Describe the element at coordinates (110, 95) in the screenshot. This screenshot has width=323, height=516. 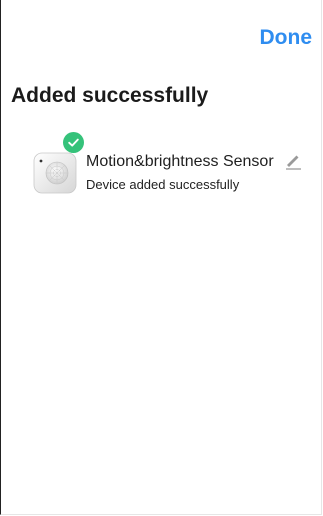
I see `page-title: Added successfully` at that location.